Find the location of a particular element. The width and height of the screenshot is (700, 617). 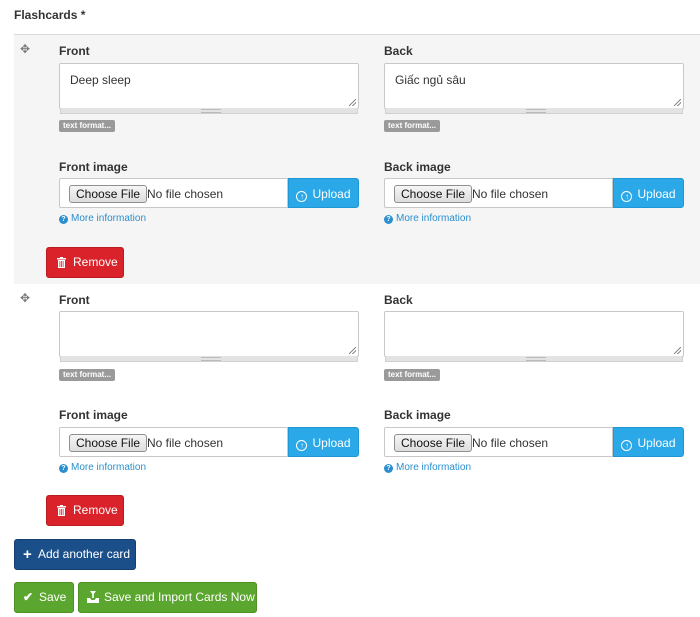

back-textarea-value: Giấc ngủ sâu is located at coordinates (430, 80).